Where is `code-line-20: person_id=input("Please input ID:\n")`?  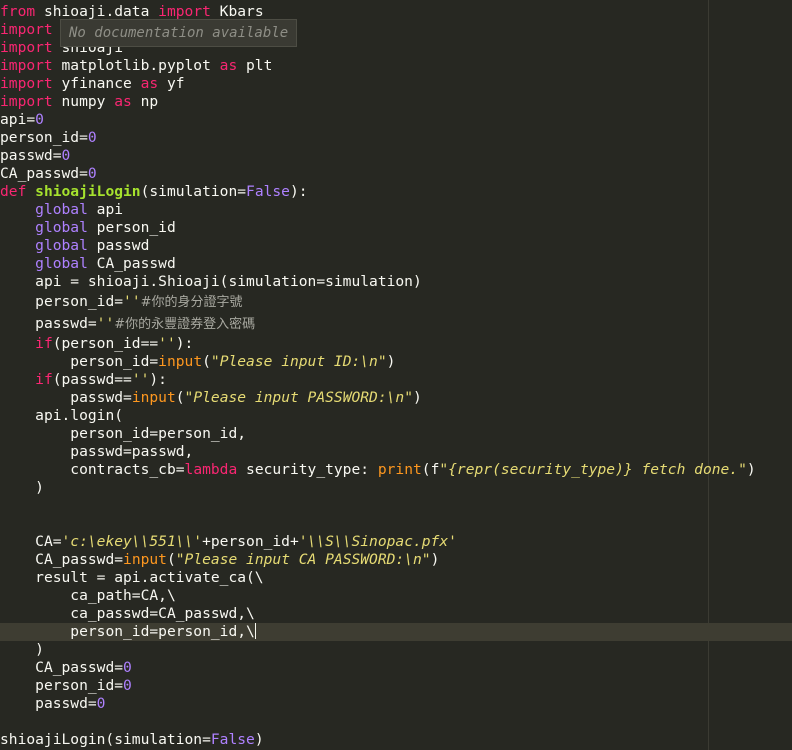
code-line-20: person_id=input("Please input ID:\n") is located at coordinates (396, 362).